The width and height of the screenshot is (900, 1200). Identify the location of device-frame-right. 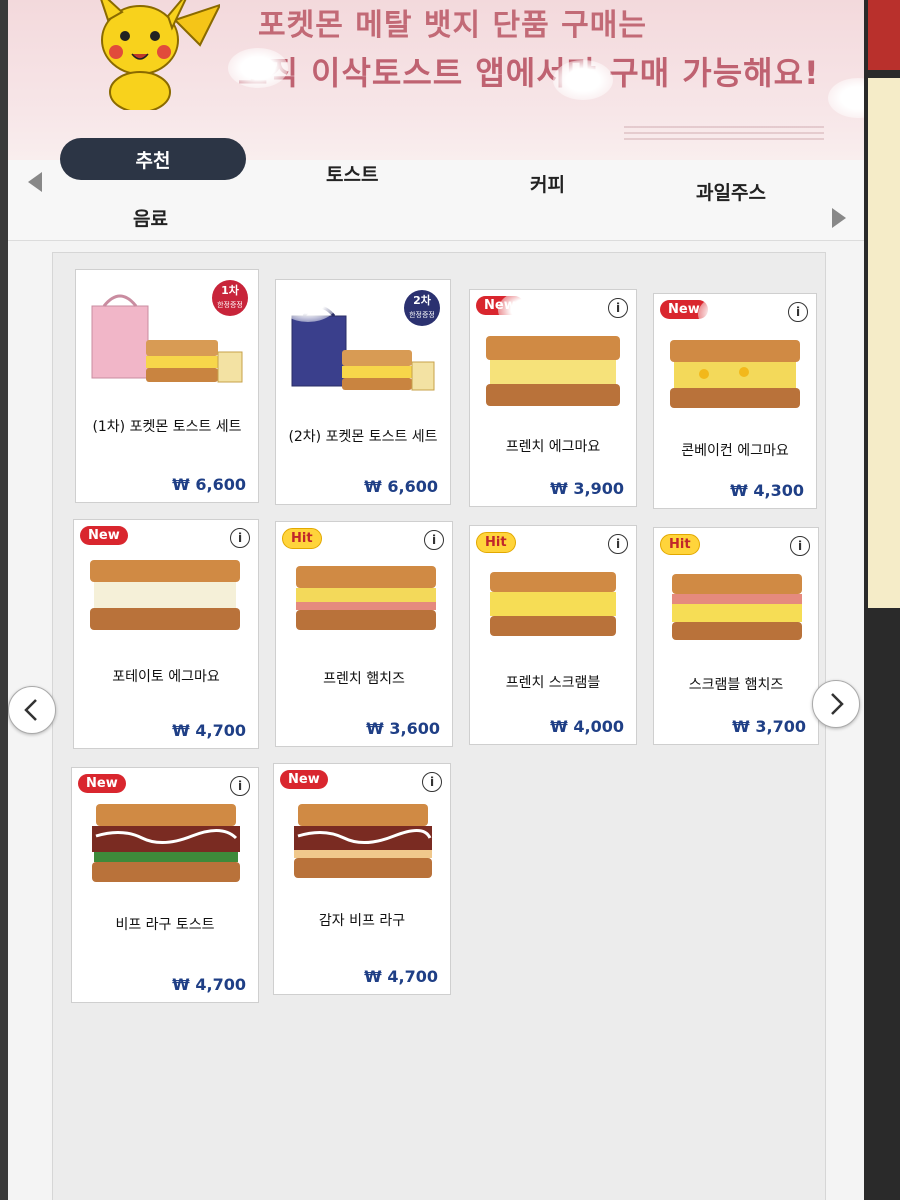
(881, 600).